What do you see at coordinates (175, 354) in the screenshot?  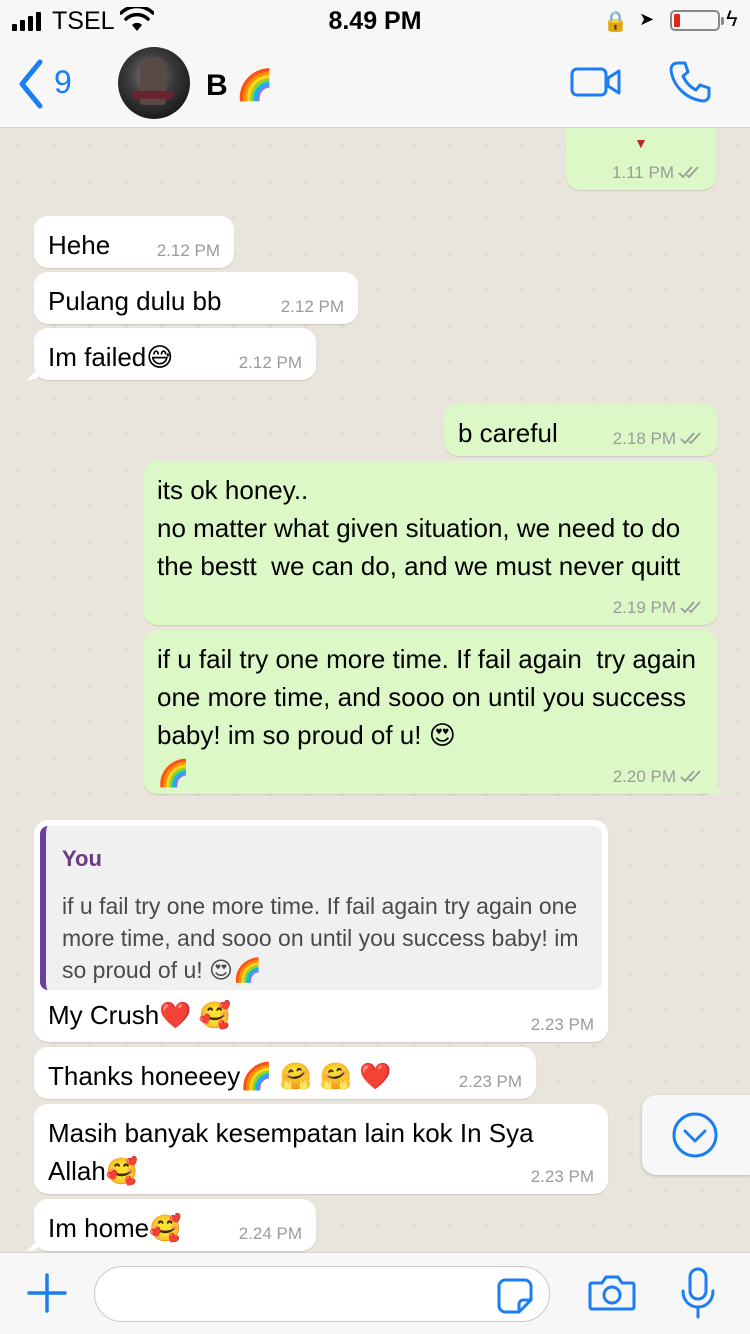 I see `message-bubble: Im failed😅 2.12 PM` at bounding box center [175, 354].